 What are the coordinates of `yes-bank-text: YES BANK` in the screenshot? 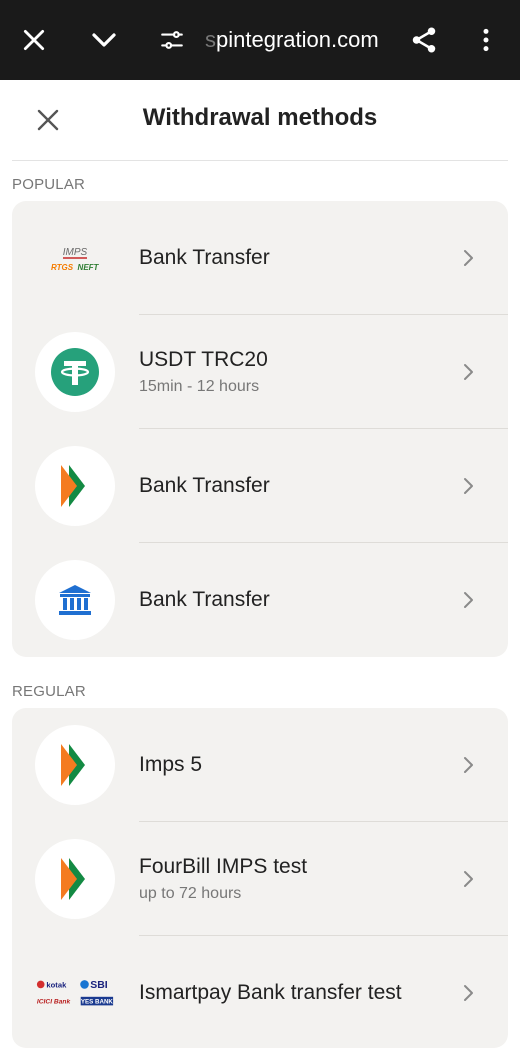 It's located at (97, 1001).